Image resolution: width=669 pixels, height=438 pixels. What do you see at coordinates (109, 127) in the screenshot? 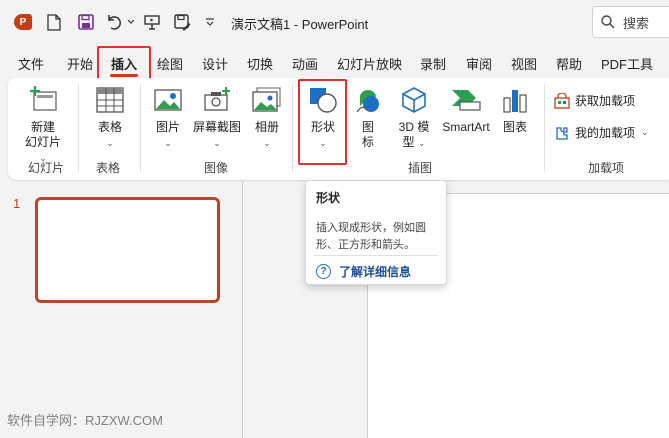
I see `table-label: 表格` at bounding box center [109, 127].